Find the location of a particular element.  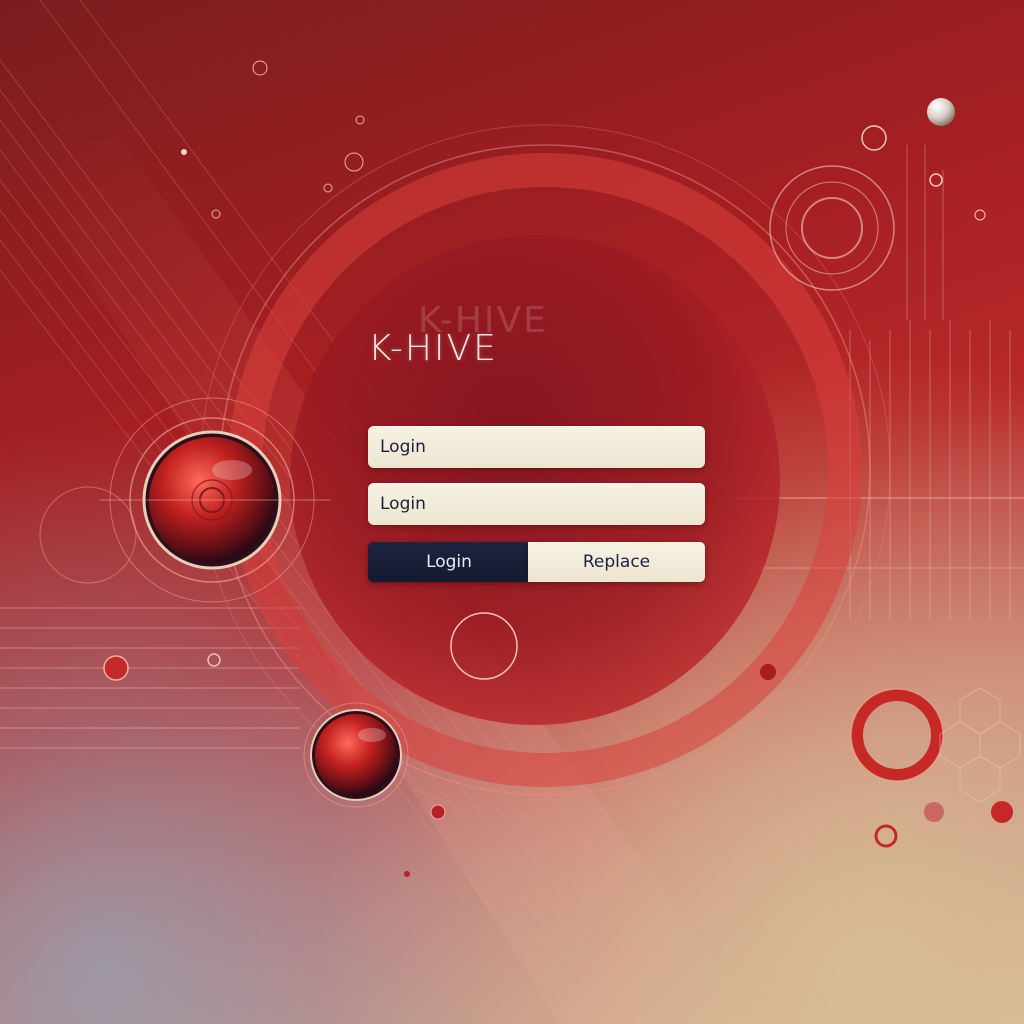

username-field: Login is located at coordinates (536, 447).